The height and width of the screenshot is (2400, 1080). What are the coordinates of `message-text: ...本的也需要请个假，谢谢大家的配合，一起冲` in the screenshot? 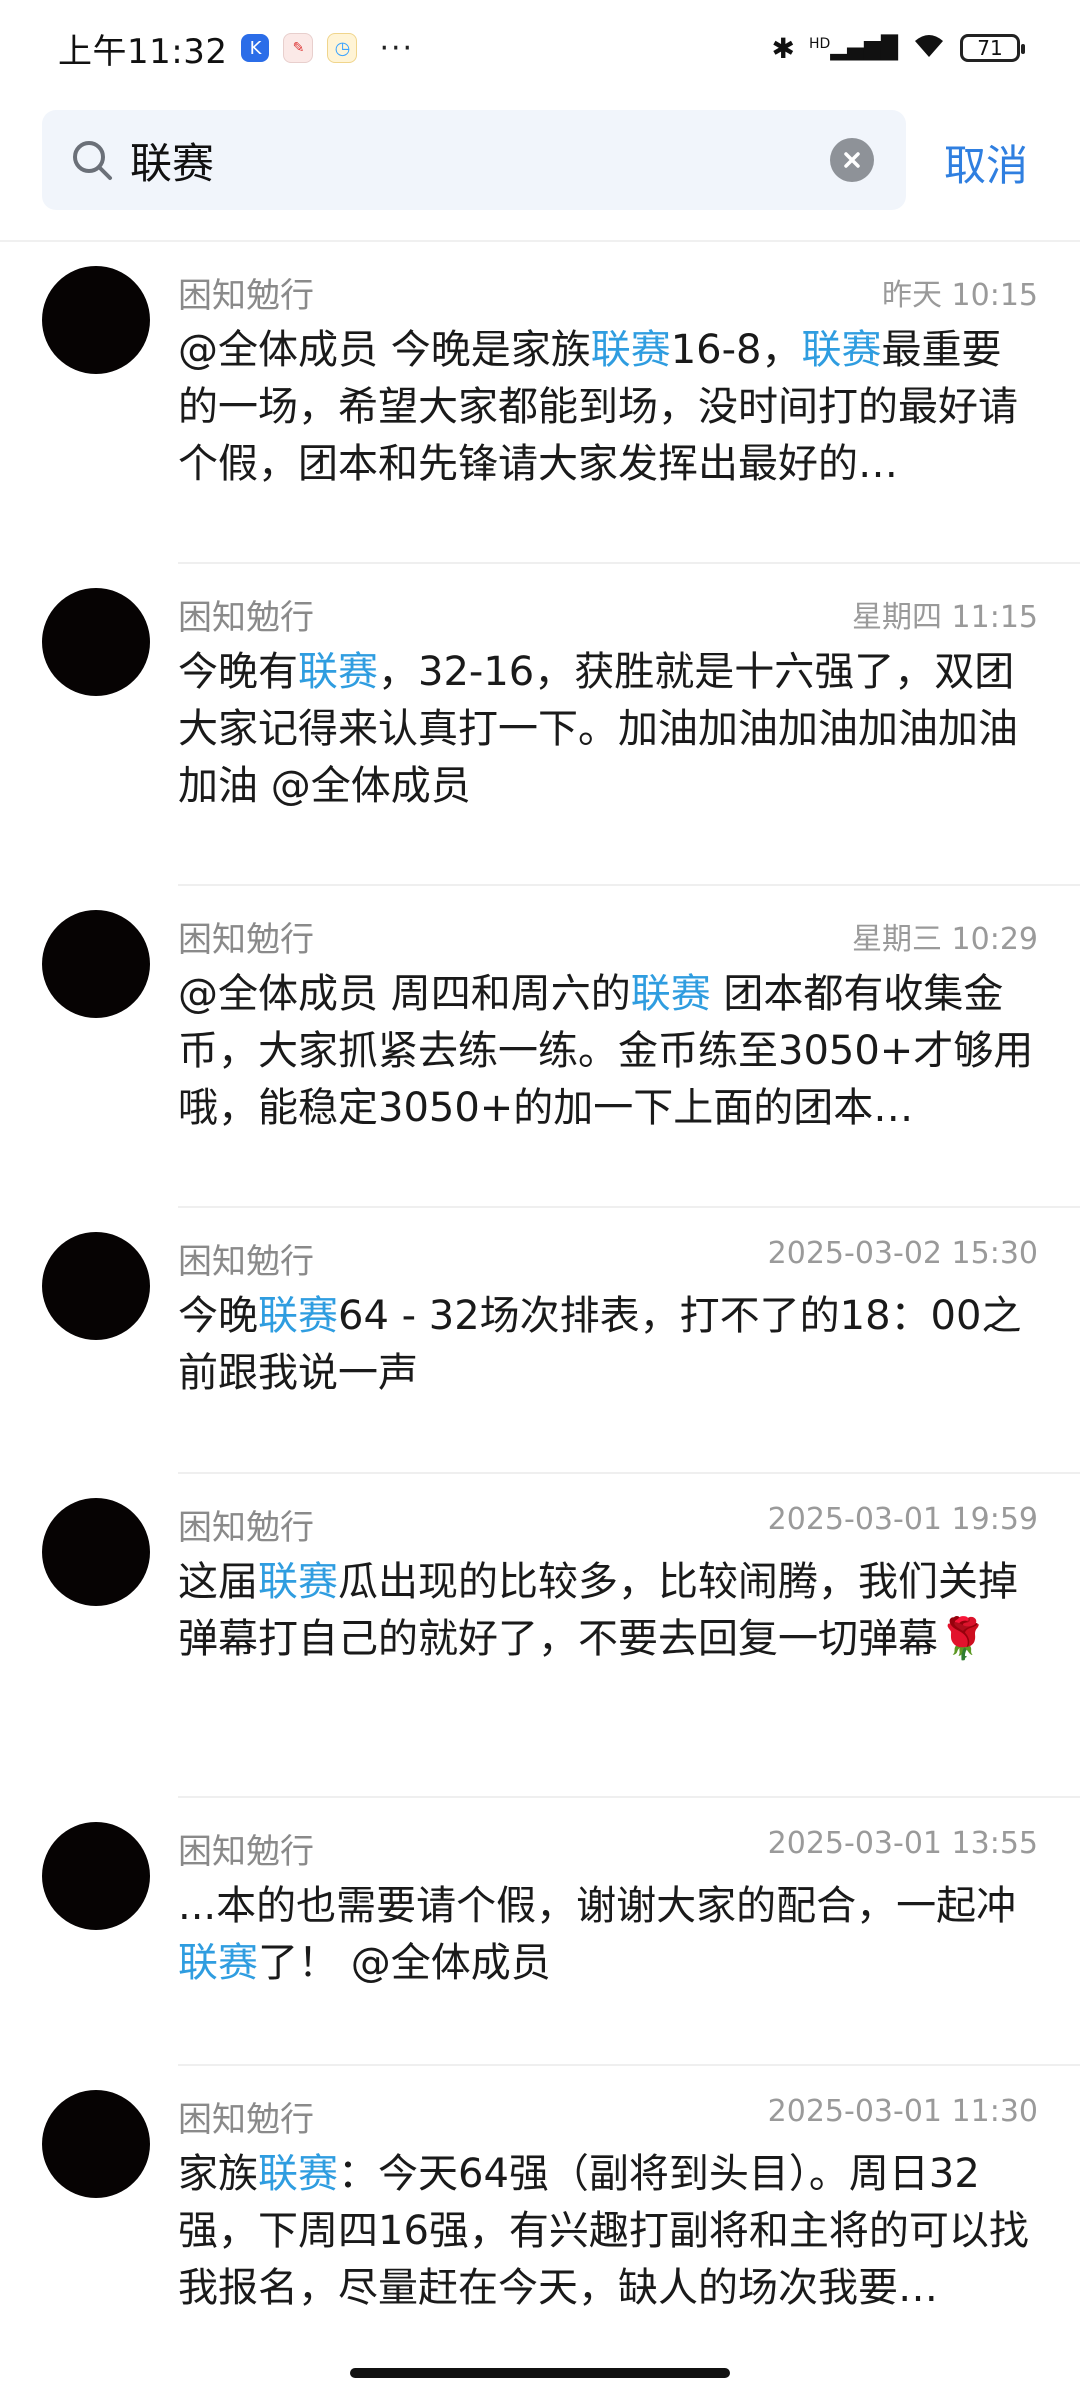 It's located at (597, 1906).